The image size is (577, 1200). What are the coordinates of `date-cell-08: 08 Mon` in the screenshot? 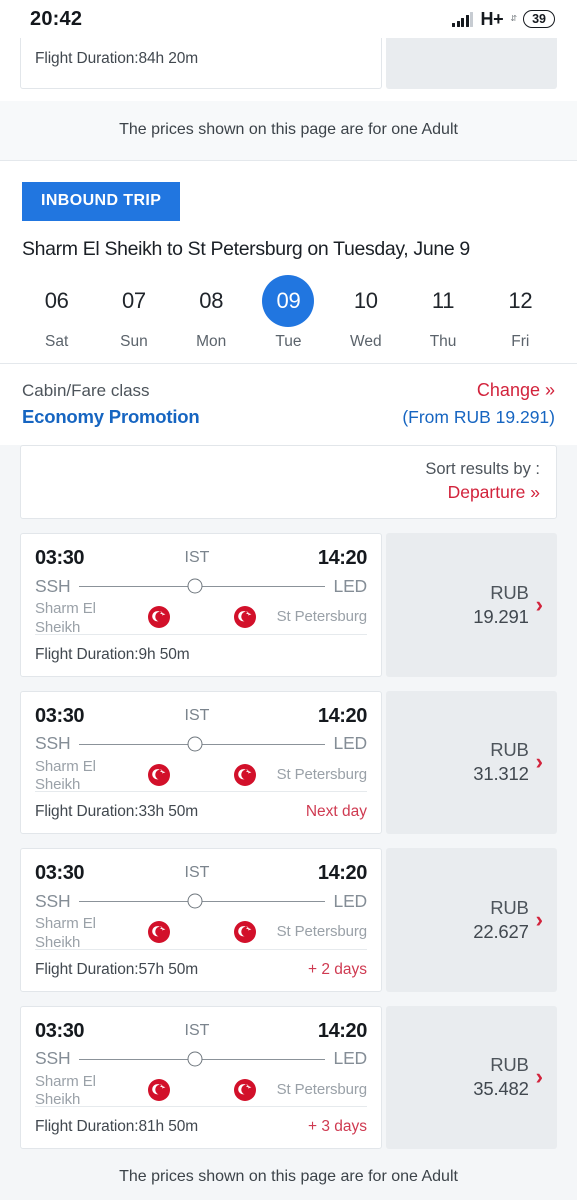 It's located at (211, 313).